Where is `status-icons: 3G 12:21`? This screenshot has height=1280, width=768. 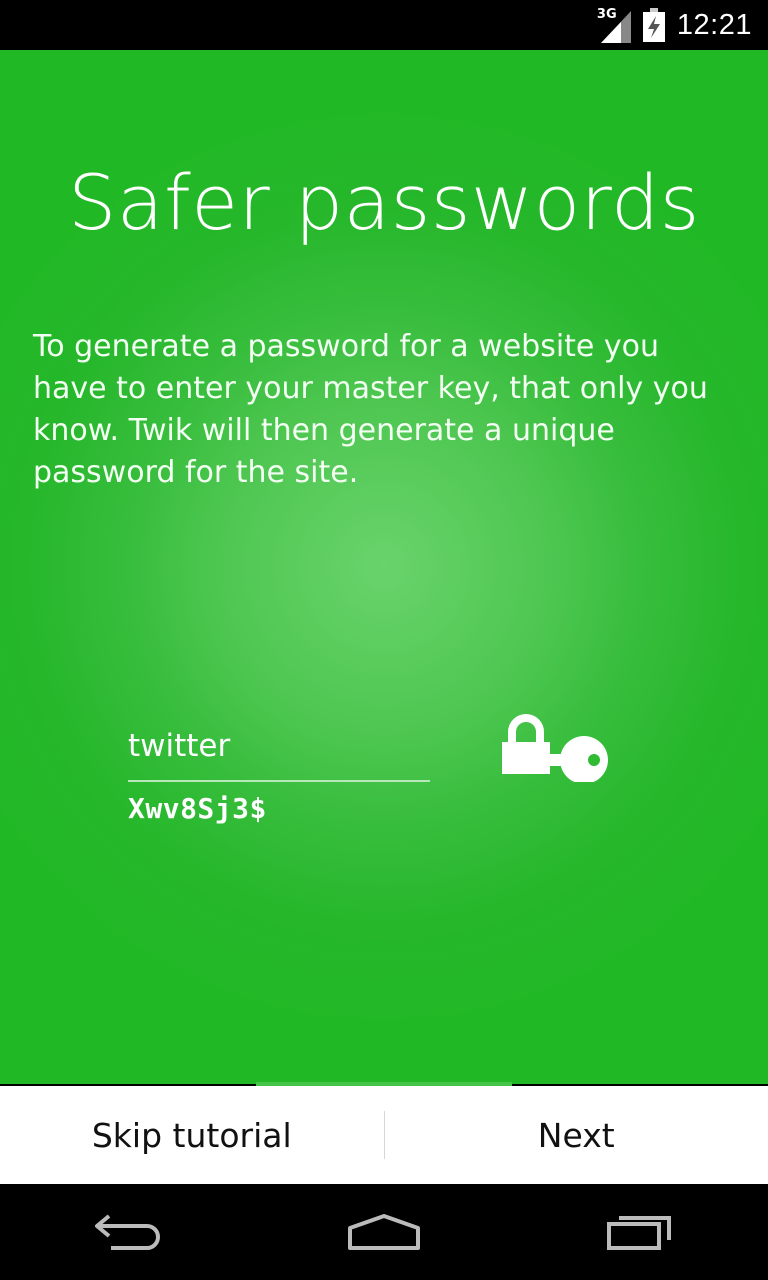 status-icons: 3G 12:21 is located at coordinates (674, 25).